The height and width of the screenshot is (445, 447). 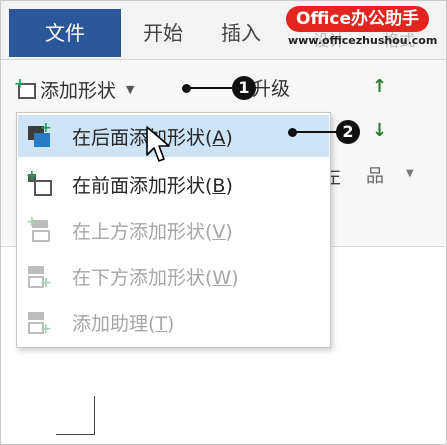 I want to click on tab-file: 文件, so click(x=65, y=33).